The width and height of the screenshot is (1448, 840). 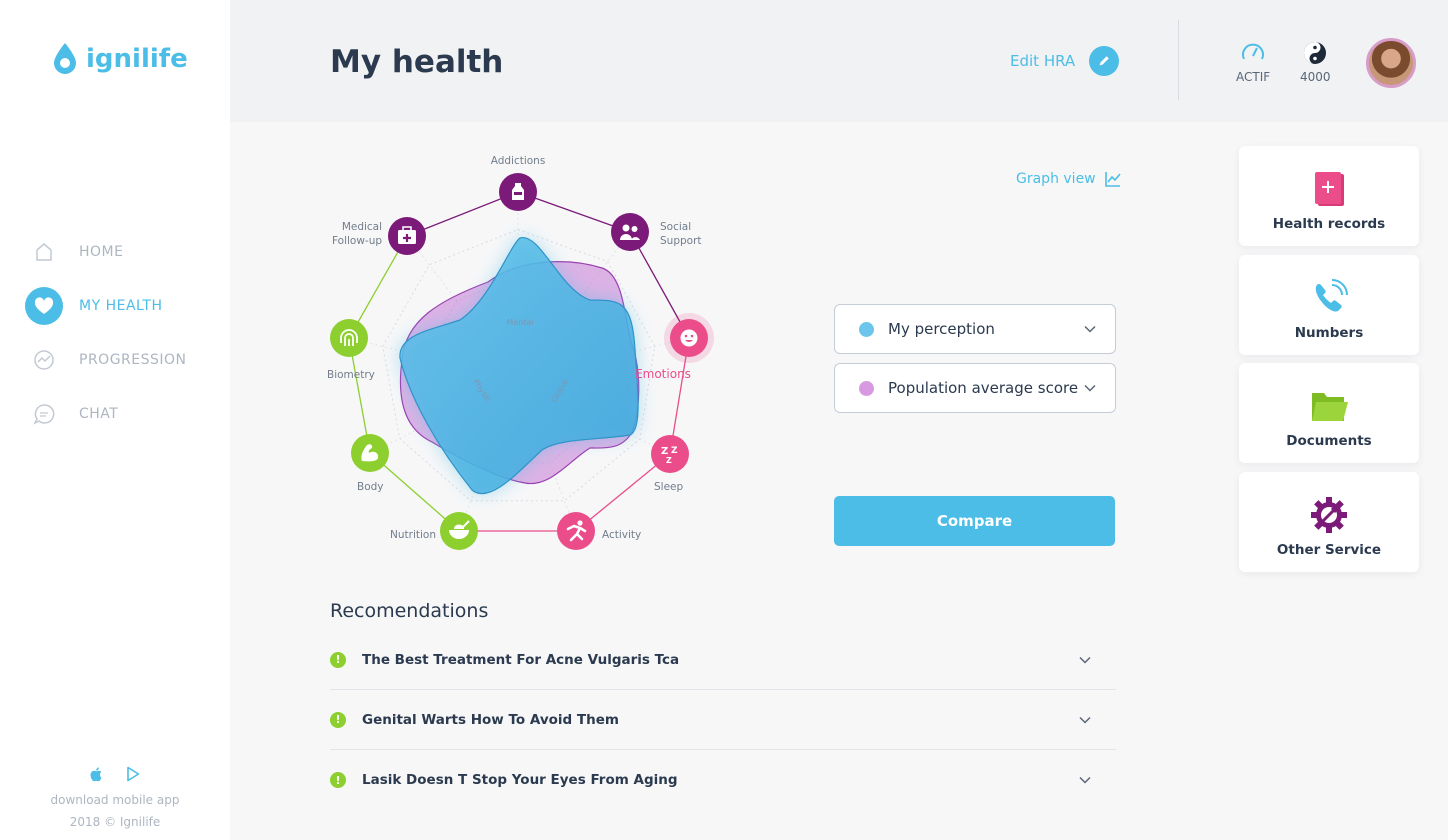 What do you see at coordinates (44, 414) in the screenshot?
I see `chat-icon` at bounding box center [44, 414].